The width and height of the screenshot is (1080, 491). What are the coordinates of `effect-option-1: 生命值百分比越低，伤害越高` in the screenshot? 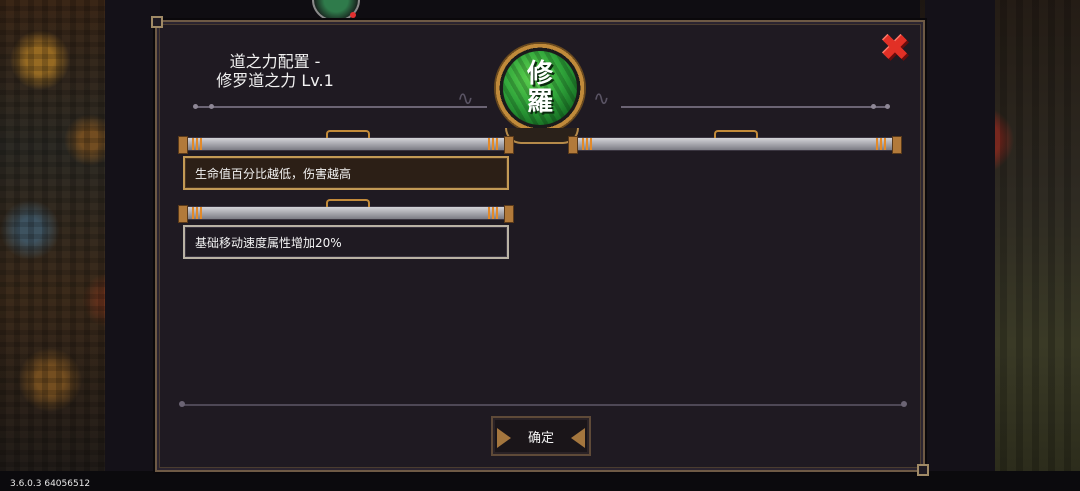 It's located at (346, 173).